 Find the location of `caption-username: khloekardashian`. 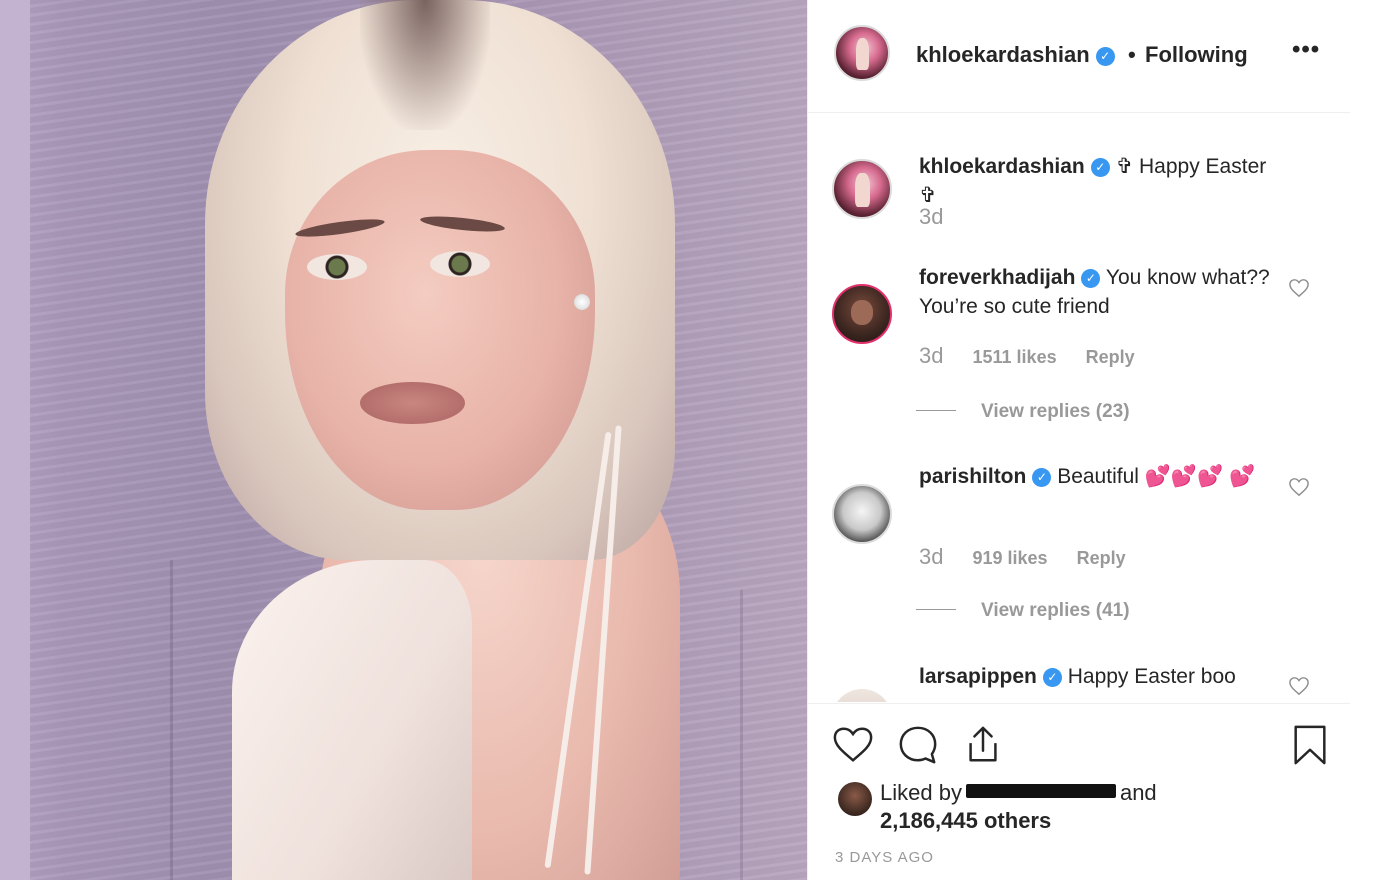

caption-username: khloekardashian is located at coordinates (1002, 166).